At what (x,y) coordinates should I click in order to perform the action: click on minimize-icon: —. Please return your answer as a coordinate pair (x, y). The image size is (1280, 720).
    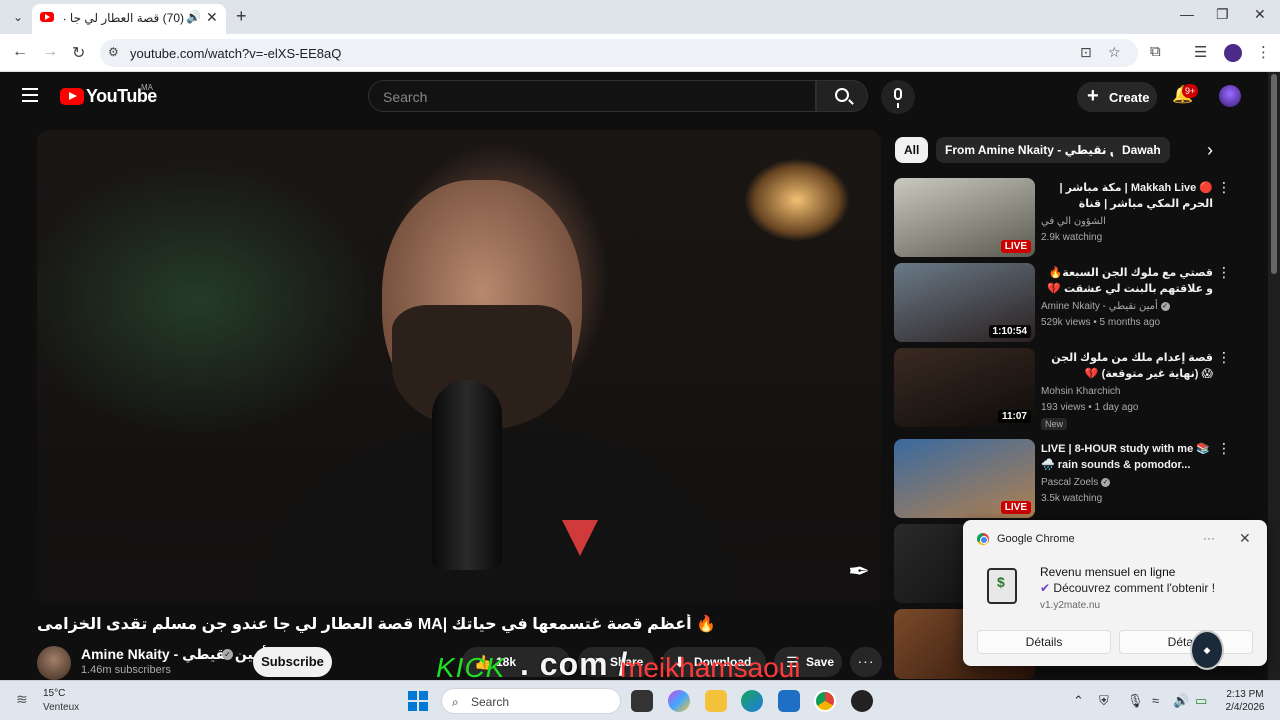
    Looking at the image, I should click on (1187, 14).